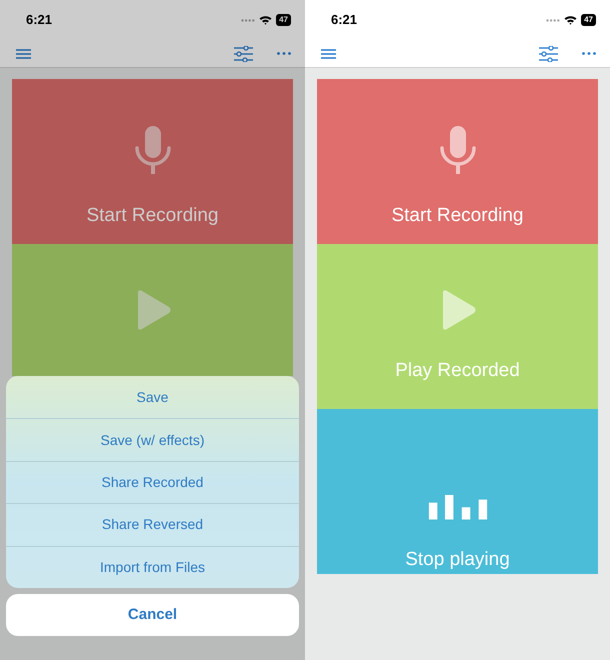 The width and height of the screenshot is (610, 660). What do you see at coordinates (457, 491) in the screenshot?
I see `action-tile: Stop playing` at bounding box center [457, 491].